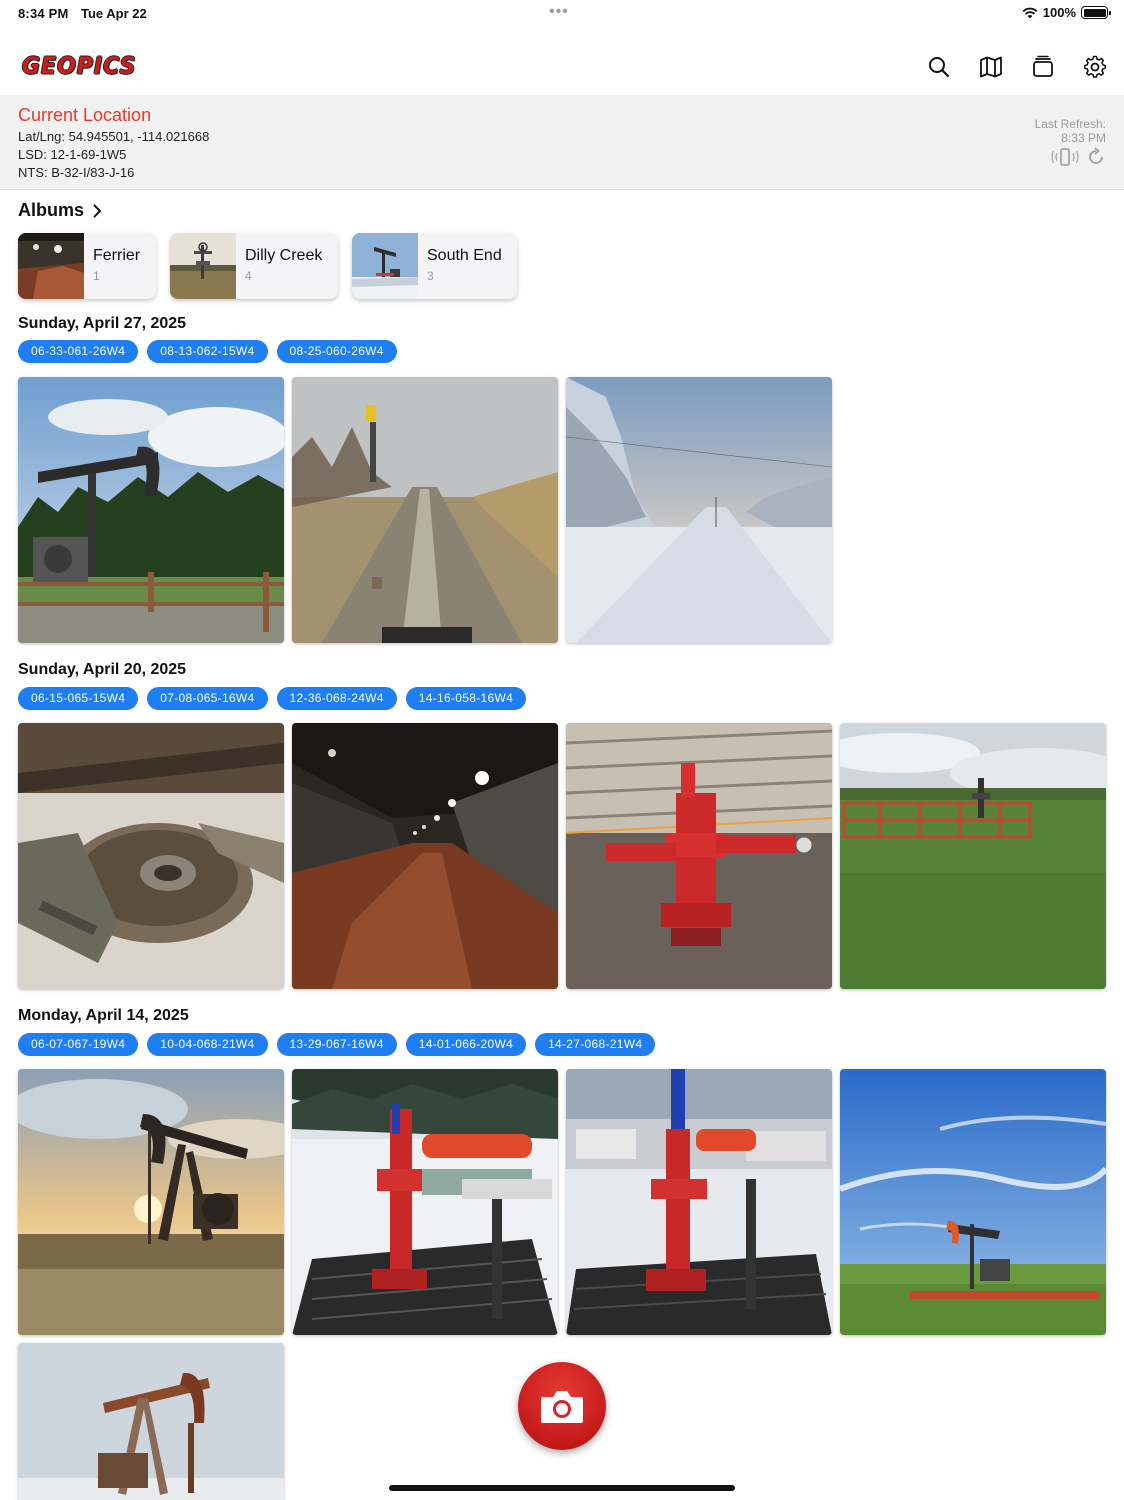 The width and height of the screenshot is (1124, 1500). Describe the element at coordinates (207, 698) in the screenshot. I see `location-chip: 07-08-065-16W4` at that location.